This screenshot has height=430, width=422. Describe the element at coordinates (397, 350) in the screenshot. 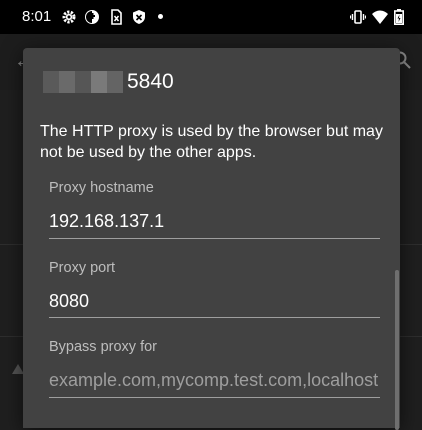

I see `dialog-scrollbar` at that location.